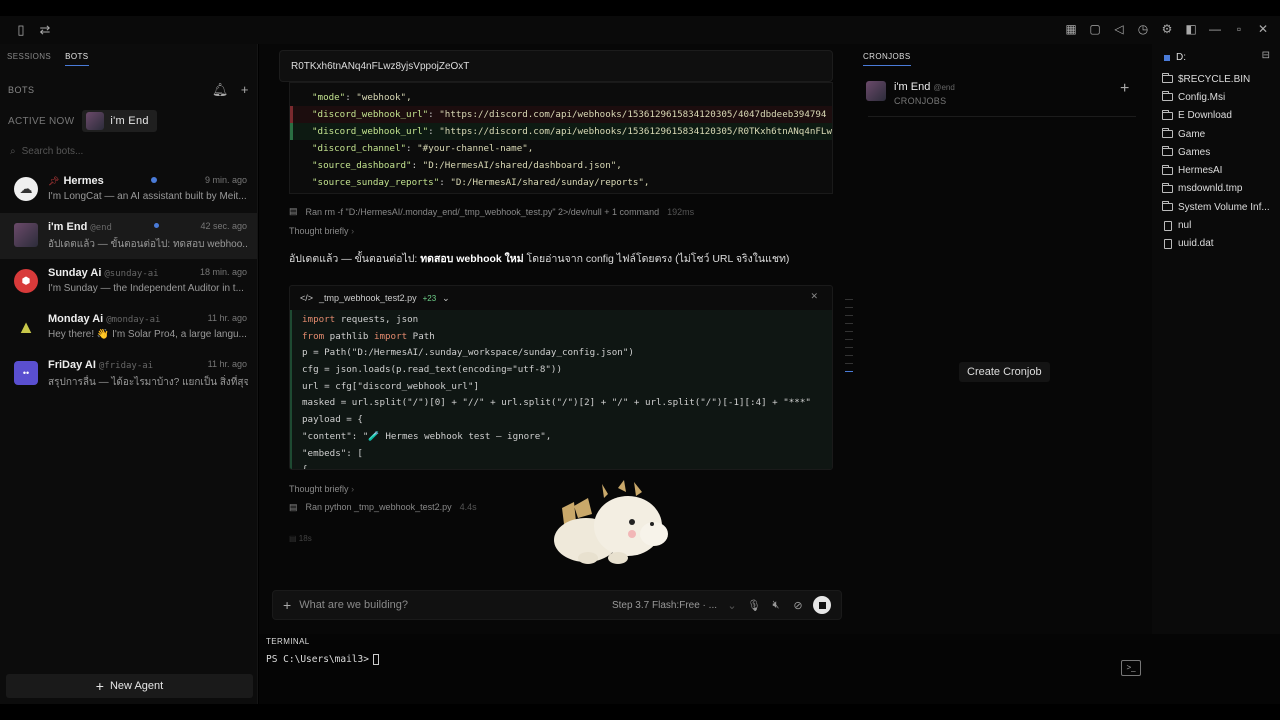 This screenshot has width=1280, height=720. What do you see at coordinates (1131, 668) in the screenshot?
I see `terminal-toggle-icon: >_` at bounding box center [1131, 668].